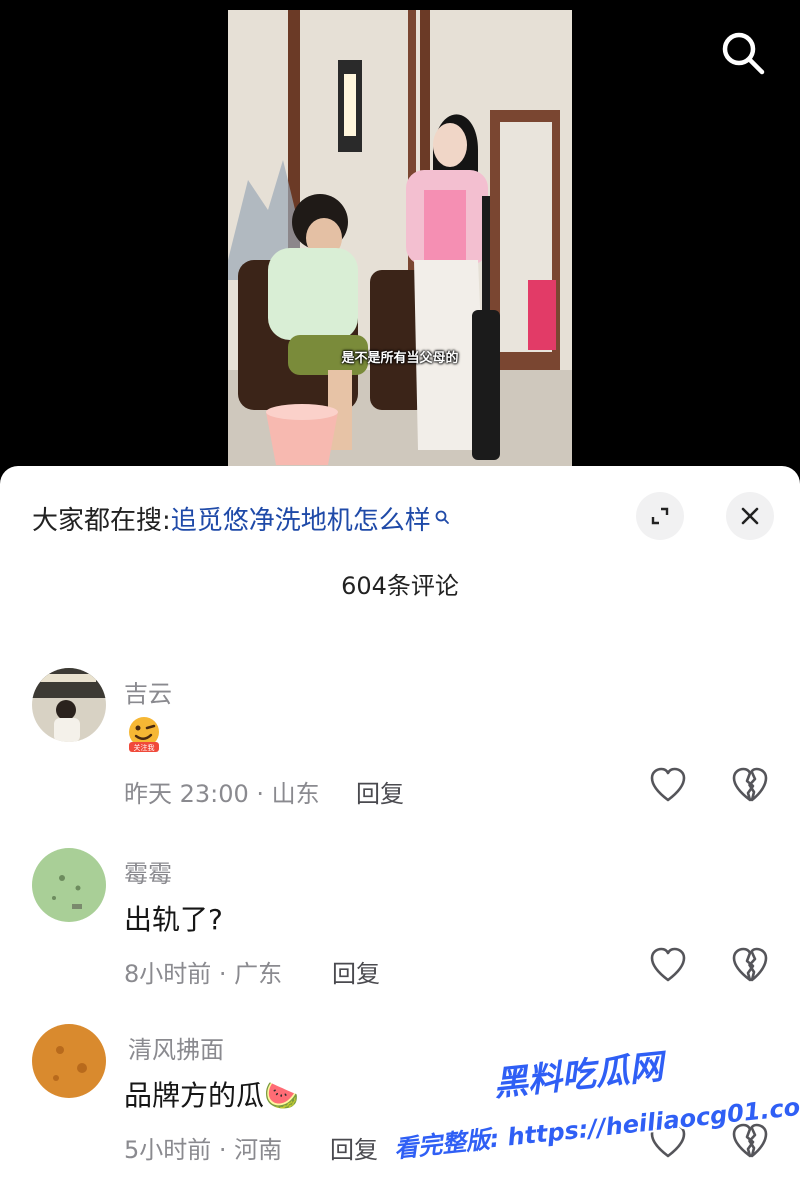 The image size is (800, 1200). I want to click on hot-search-bar: 大家都在搜:追觅悠净洗地机怎么样, so click(241, 518).